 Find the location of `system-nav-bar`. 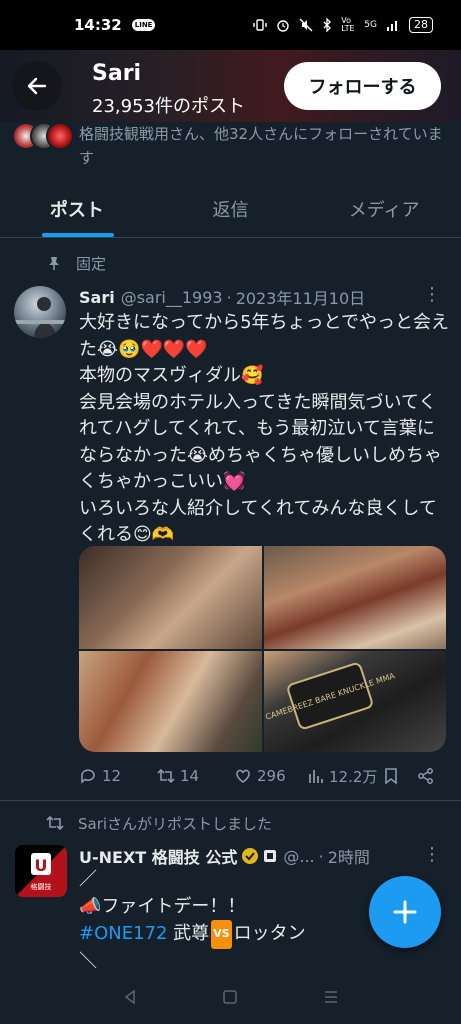

system-nav-bar is located at coordinates (230, 997).